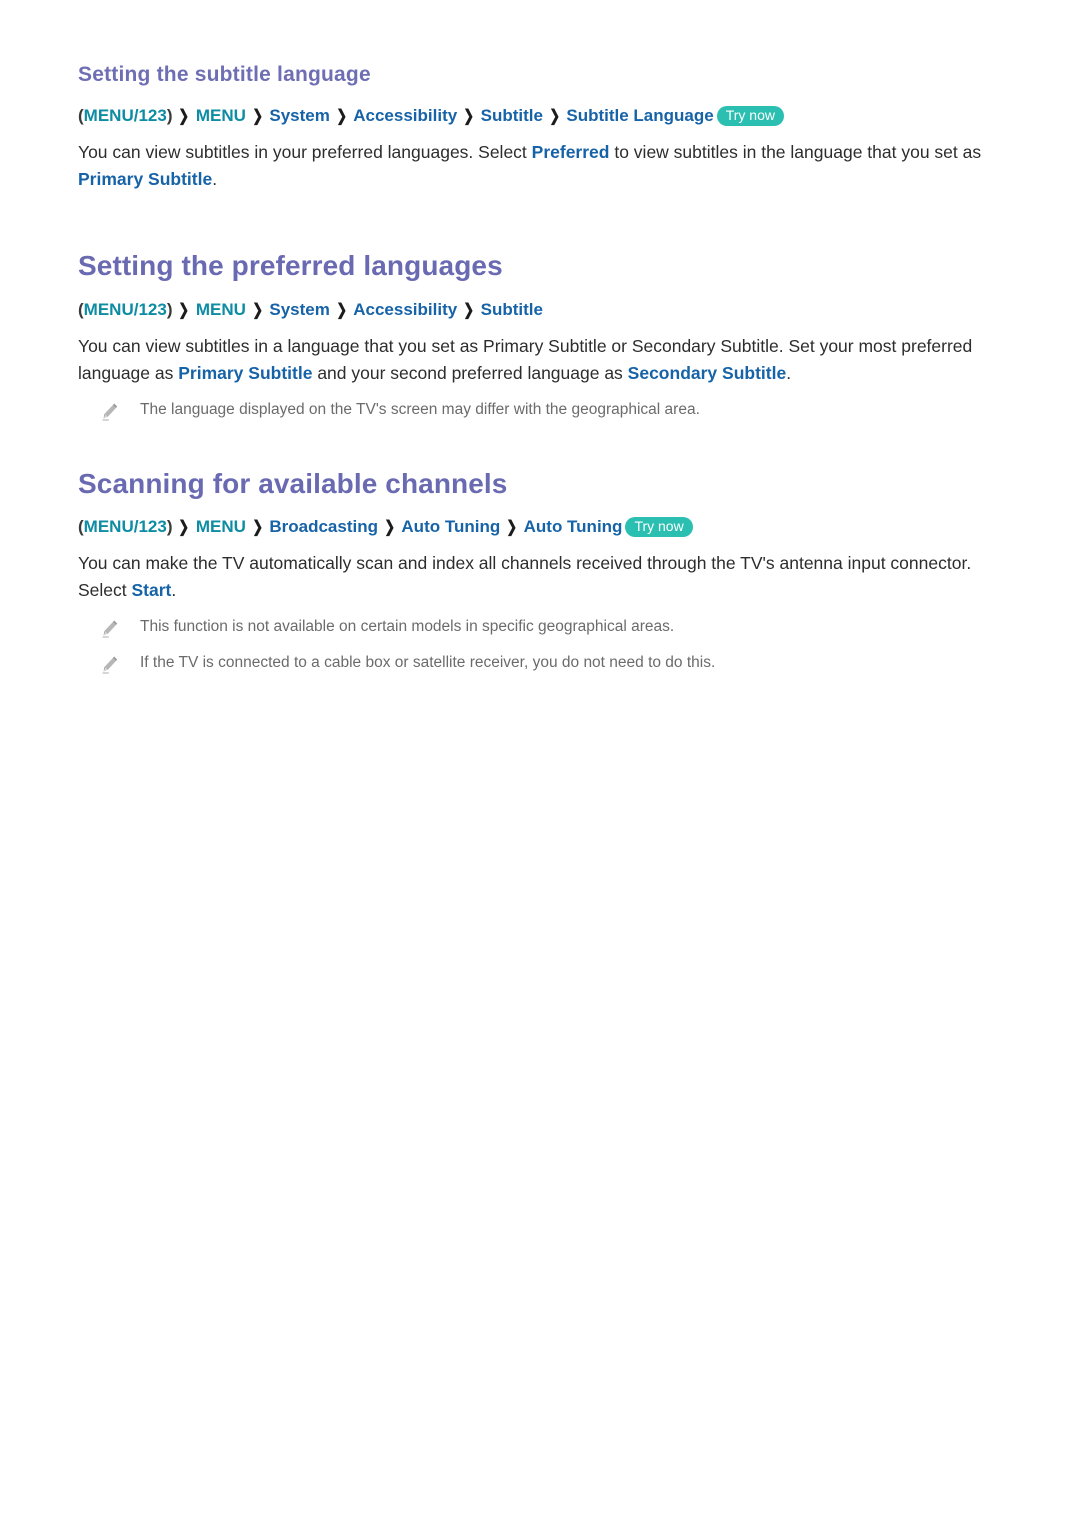  What do you see at coordinates (323, 526) in the screenshot?
I see `breadcrumb-item-broadcasting: Broadcasting` at bounding box center [323, 526].